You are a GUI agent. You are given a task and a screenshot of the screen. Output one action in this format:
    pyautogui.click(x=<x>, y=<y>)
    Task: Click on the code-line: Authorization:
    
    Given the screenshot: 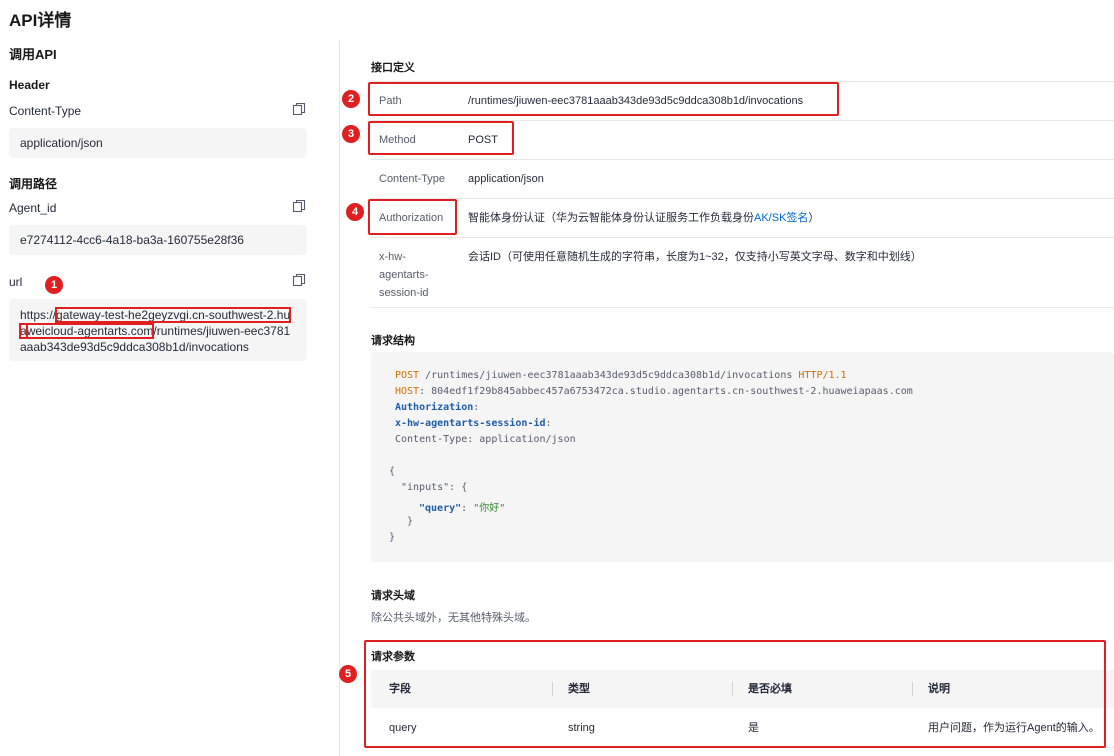 What is the action you would take?
    pyautogui.click(x=437, y=407)
    